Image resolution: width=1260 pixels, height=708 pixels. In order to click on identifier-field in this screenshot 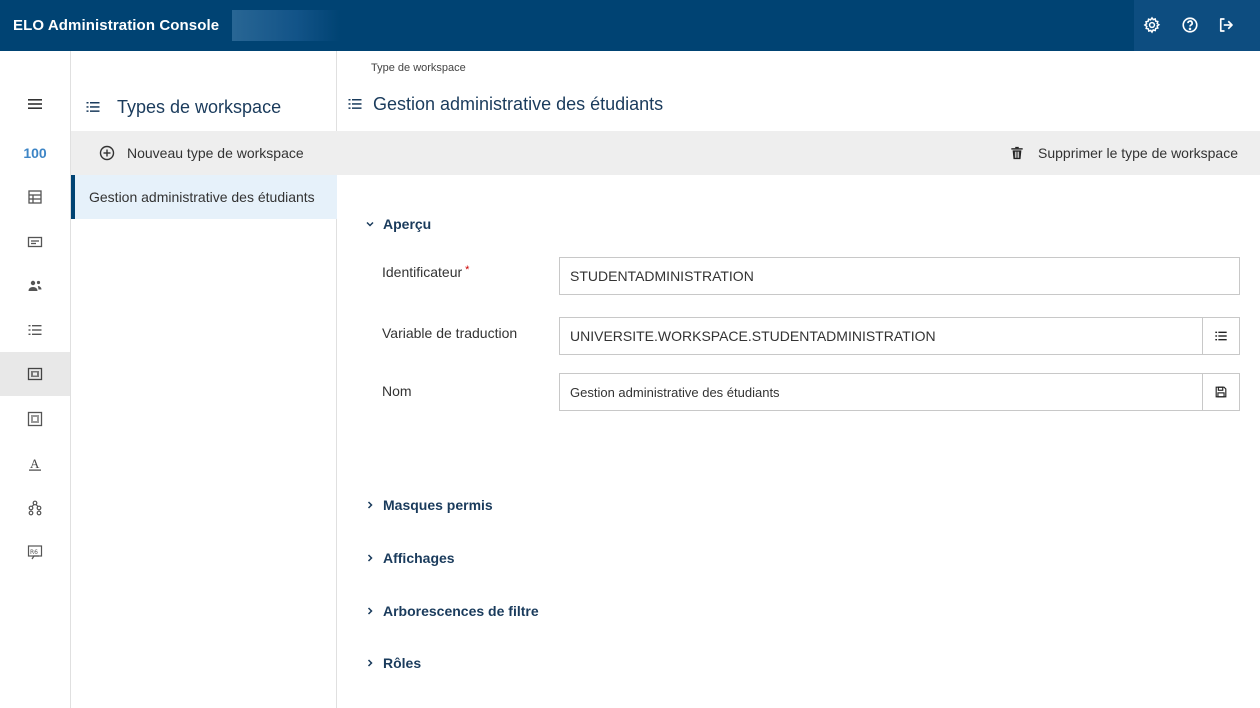, I will do `click(899, 276)`.